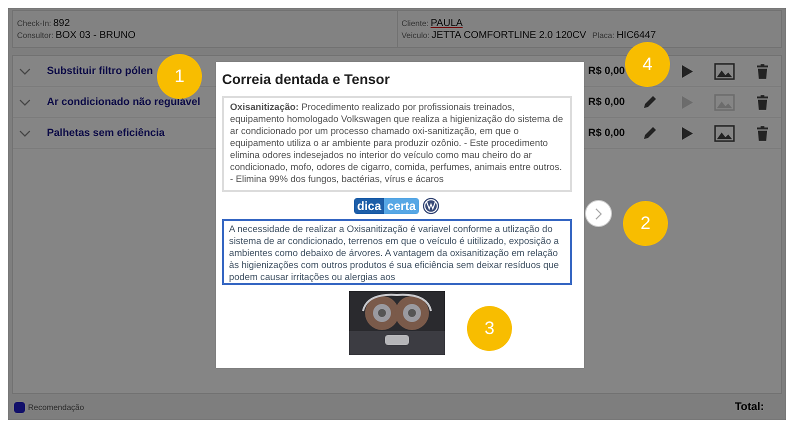 The height and width of the screenshot is (428, 794). What do you see at coordinates (598, 214) in the screenshot?
I see `chevron-right-icon` at bounding box center [598, 214].